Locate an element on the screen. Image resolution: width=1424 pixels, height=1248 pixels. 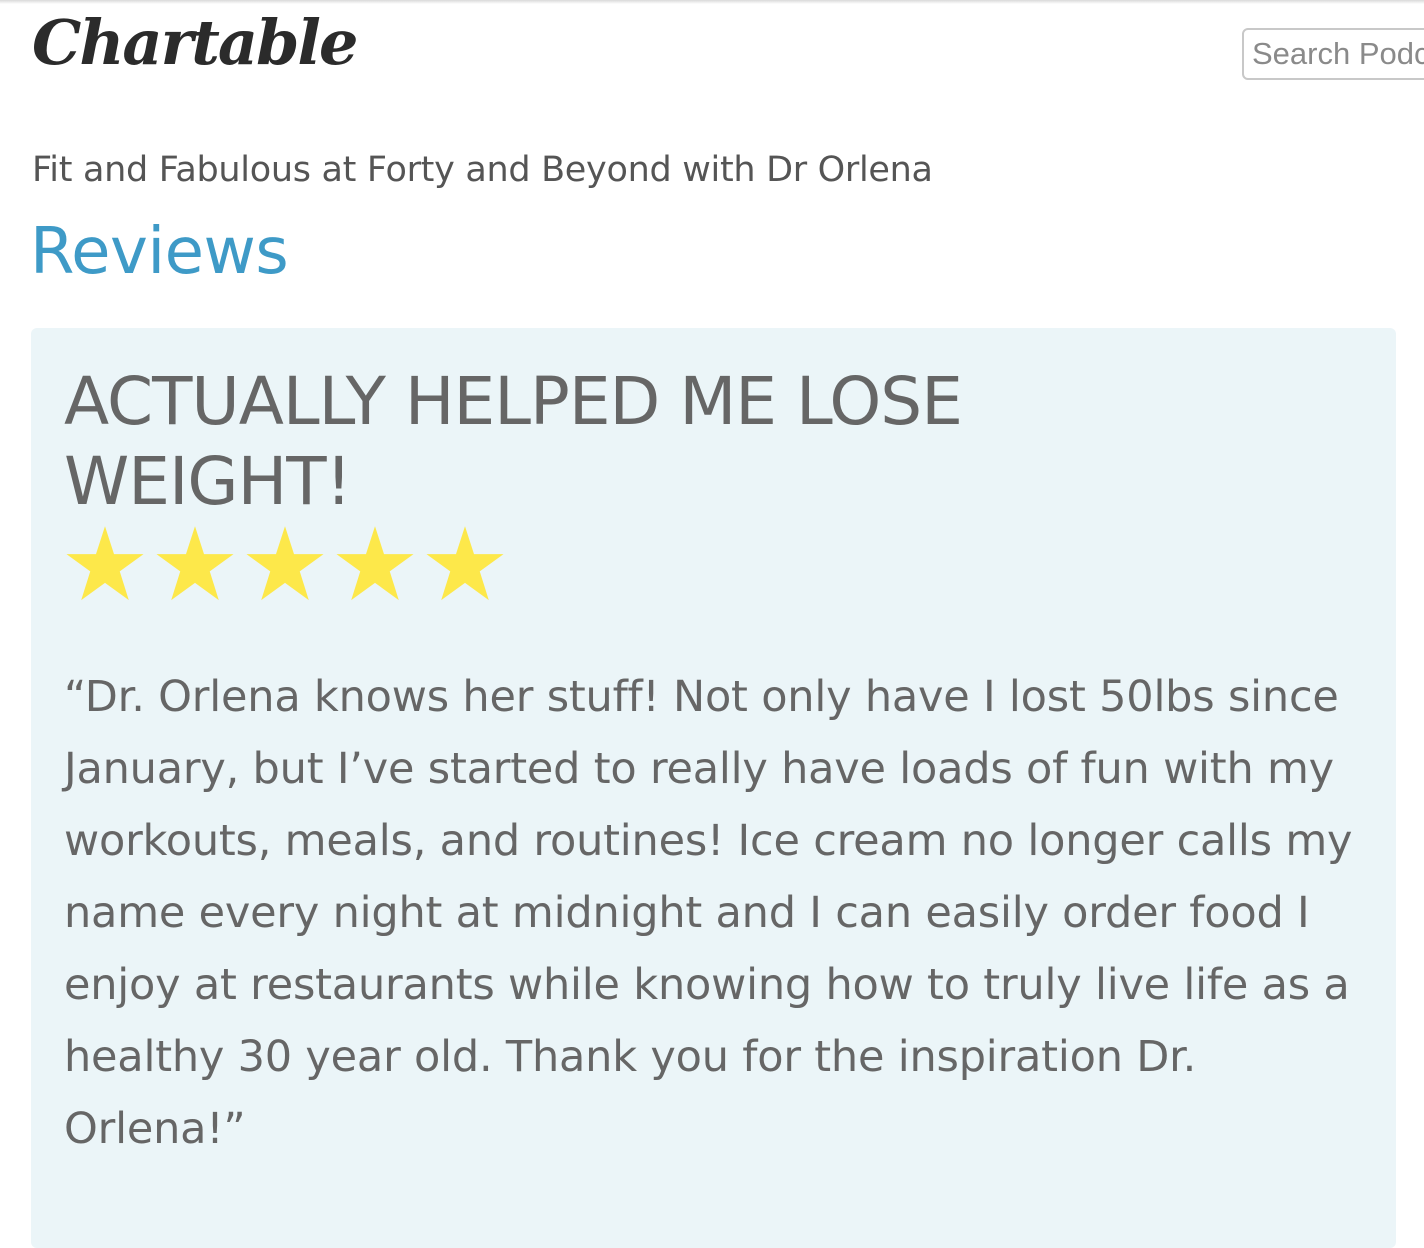
star-rating is located at coordinates (285, 566).